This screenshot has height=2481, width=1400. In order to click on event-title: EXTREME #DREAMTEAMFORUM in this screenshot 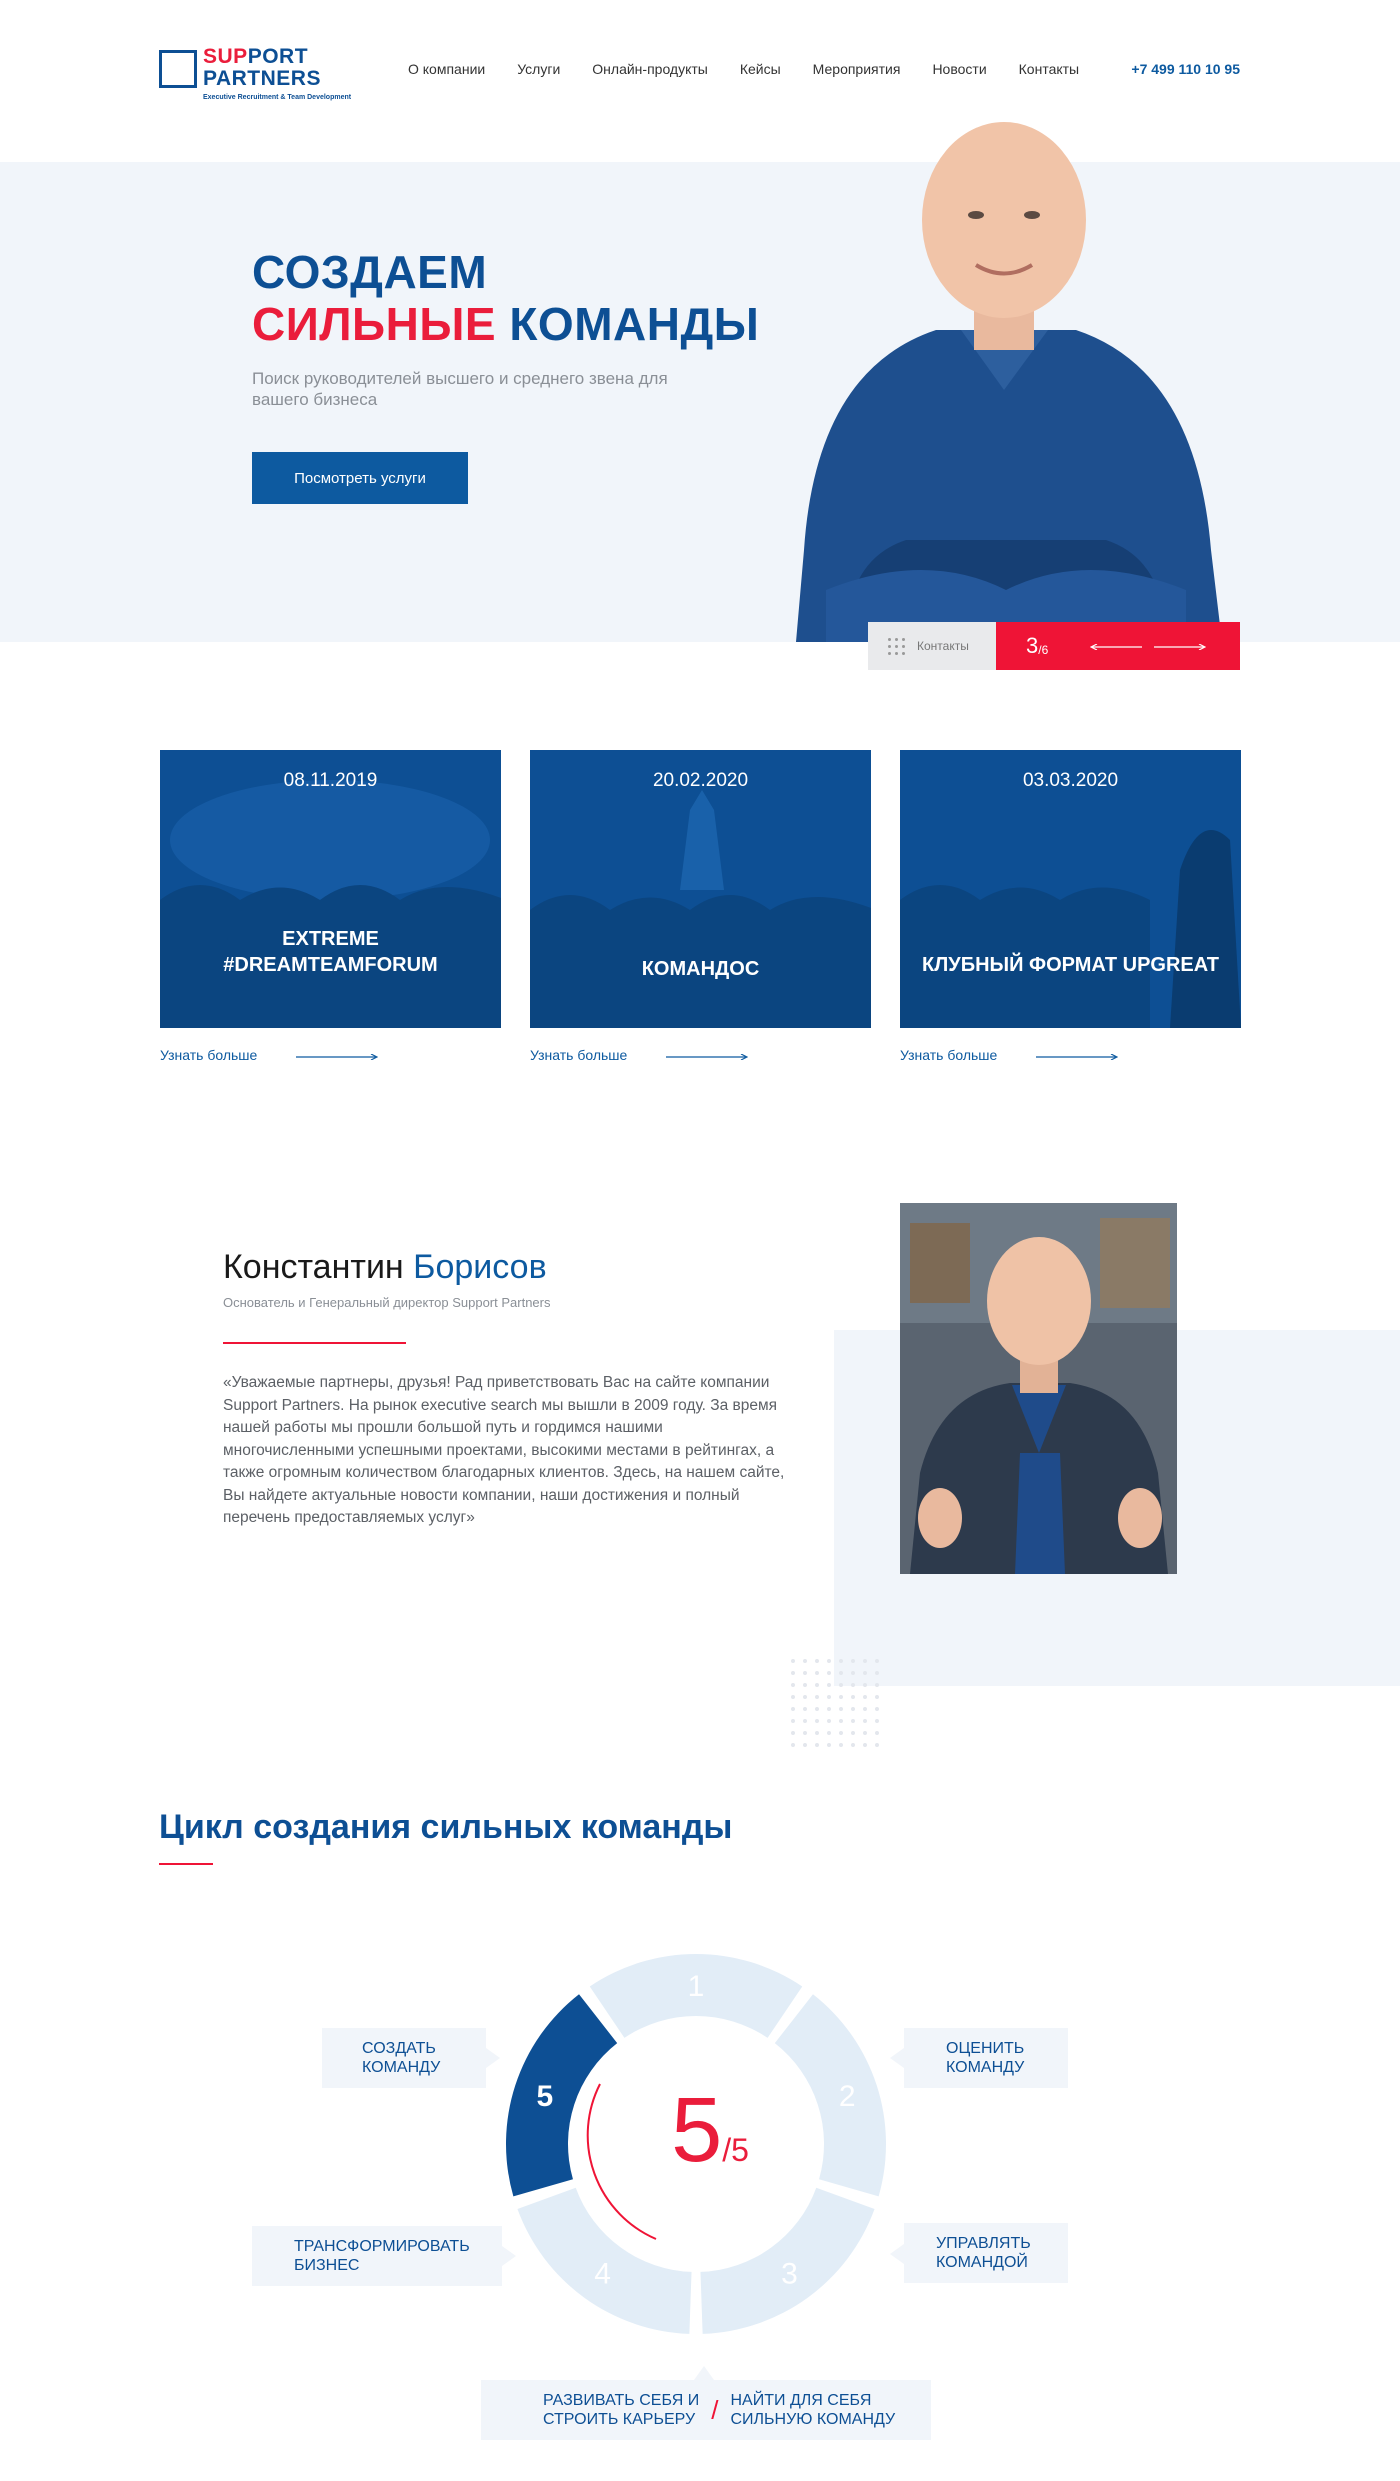, I will do `click(330, 952)`.